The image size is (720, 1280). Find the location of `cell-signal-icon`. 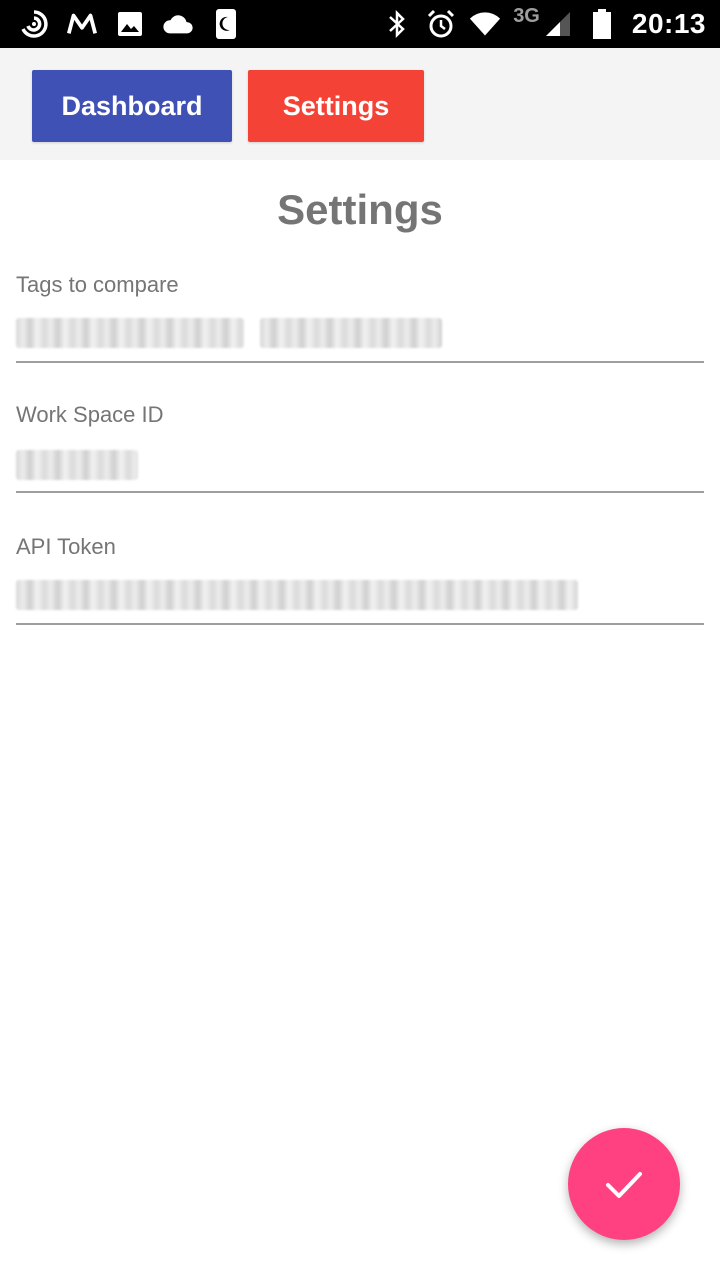

cell-signal-icon is located at coordinates (558, 24).